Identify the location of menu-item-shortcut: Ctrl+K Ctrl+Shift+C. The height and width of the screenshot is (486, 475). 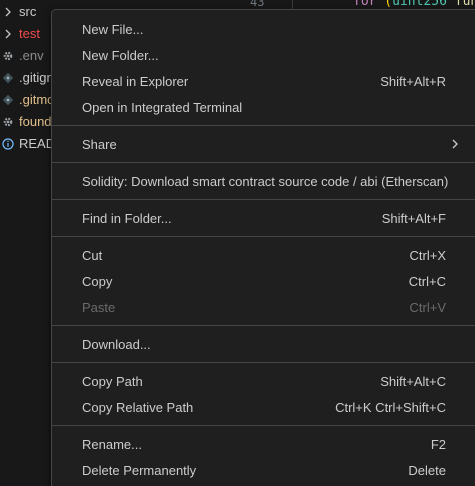
(390, 407).